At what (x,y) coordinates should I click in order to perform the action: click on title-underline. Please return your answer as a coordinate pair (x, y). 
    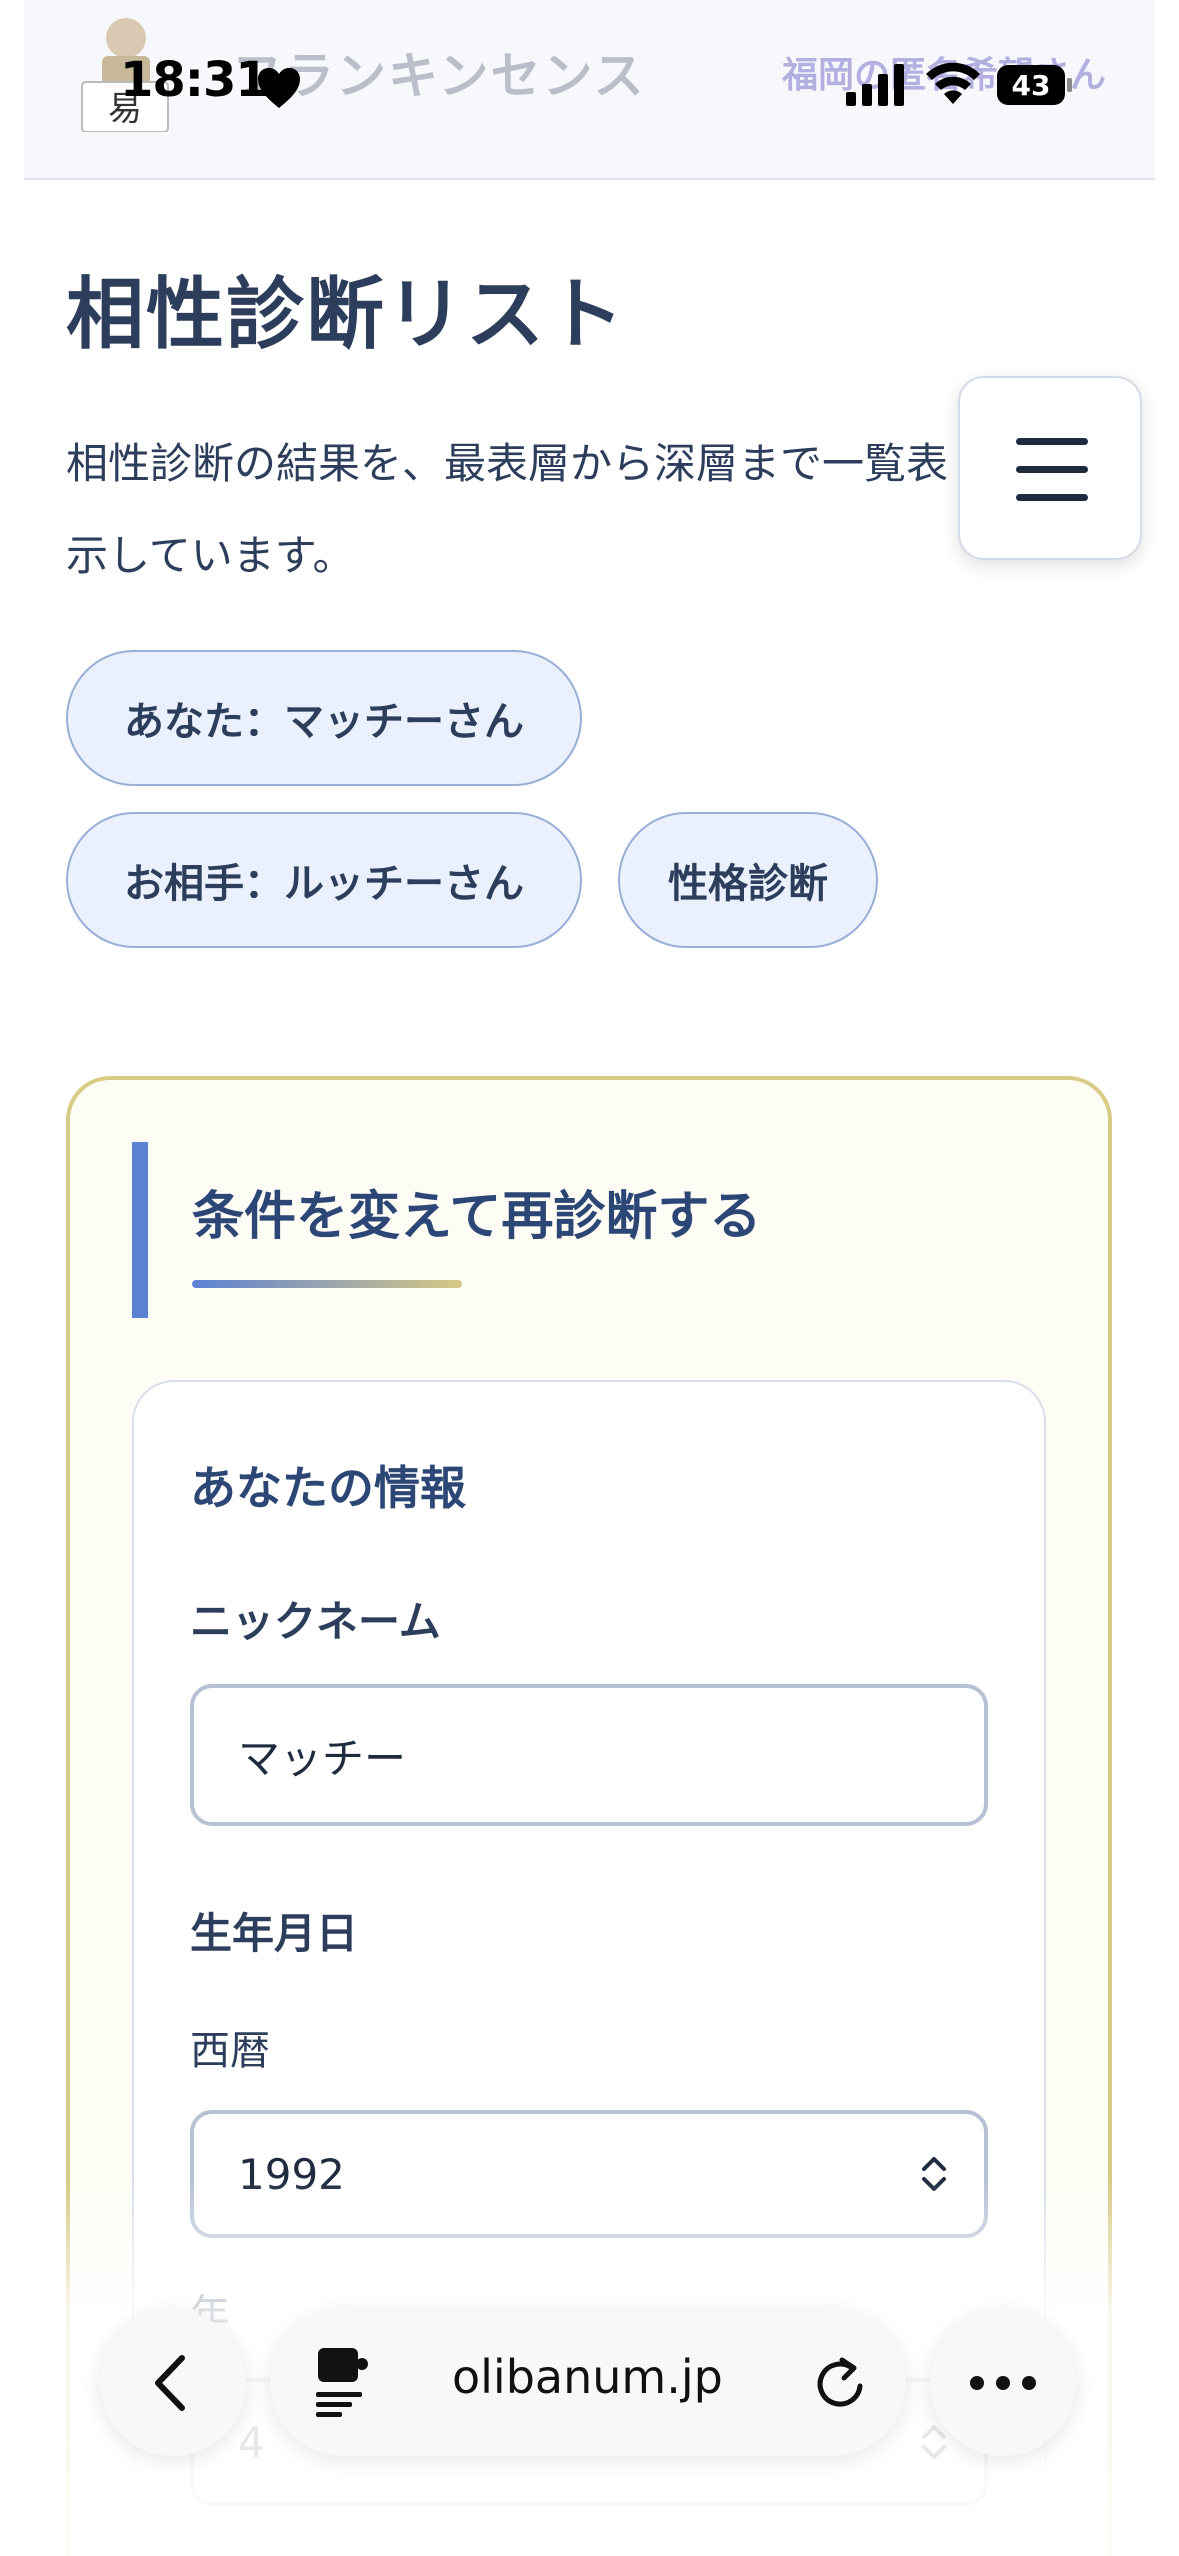
    Looking at the image, I should click on (327, 1284).